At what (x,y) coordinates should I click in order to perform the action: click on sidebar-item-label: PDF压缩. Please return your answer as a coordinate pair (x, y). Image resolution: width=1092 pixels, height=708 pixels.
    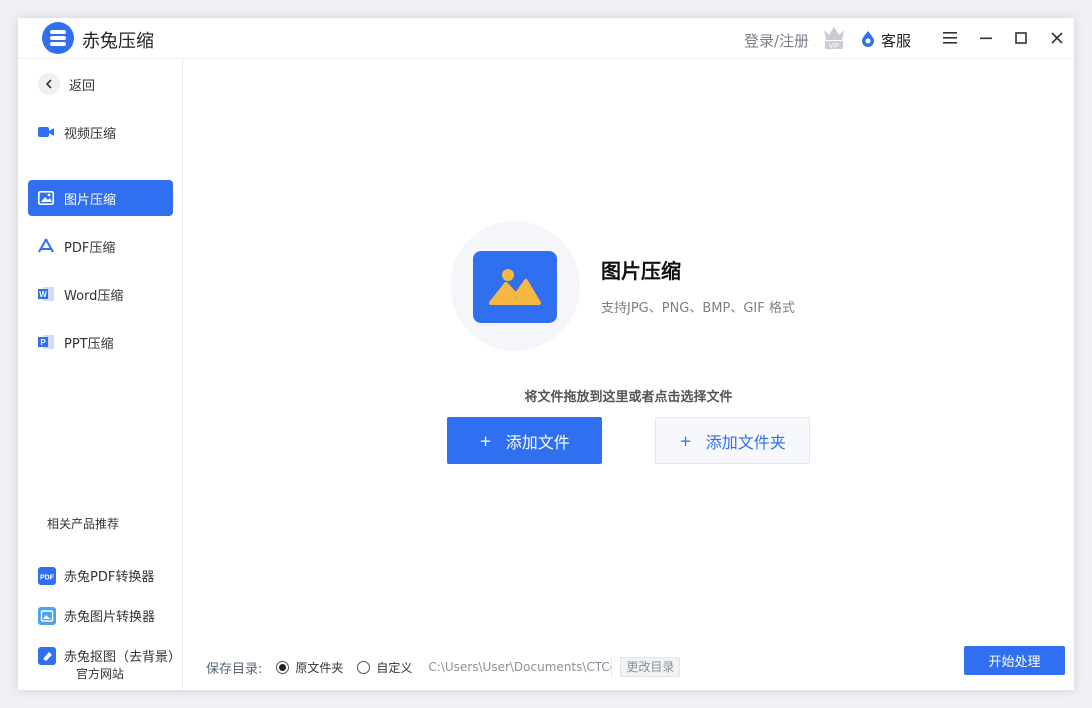
    Looking at the image, I should click on (90, 248).